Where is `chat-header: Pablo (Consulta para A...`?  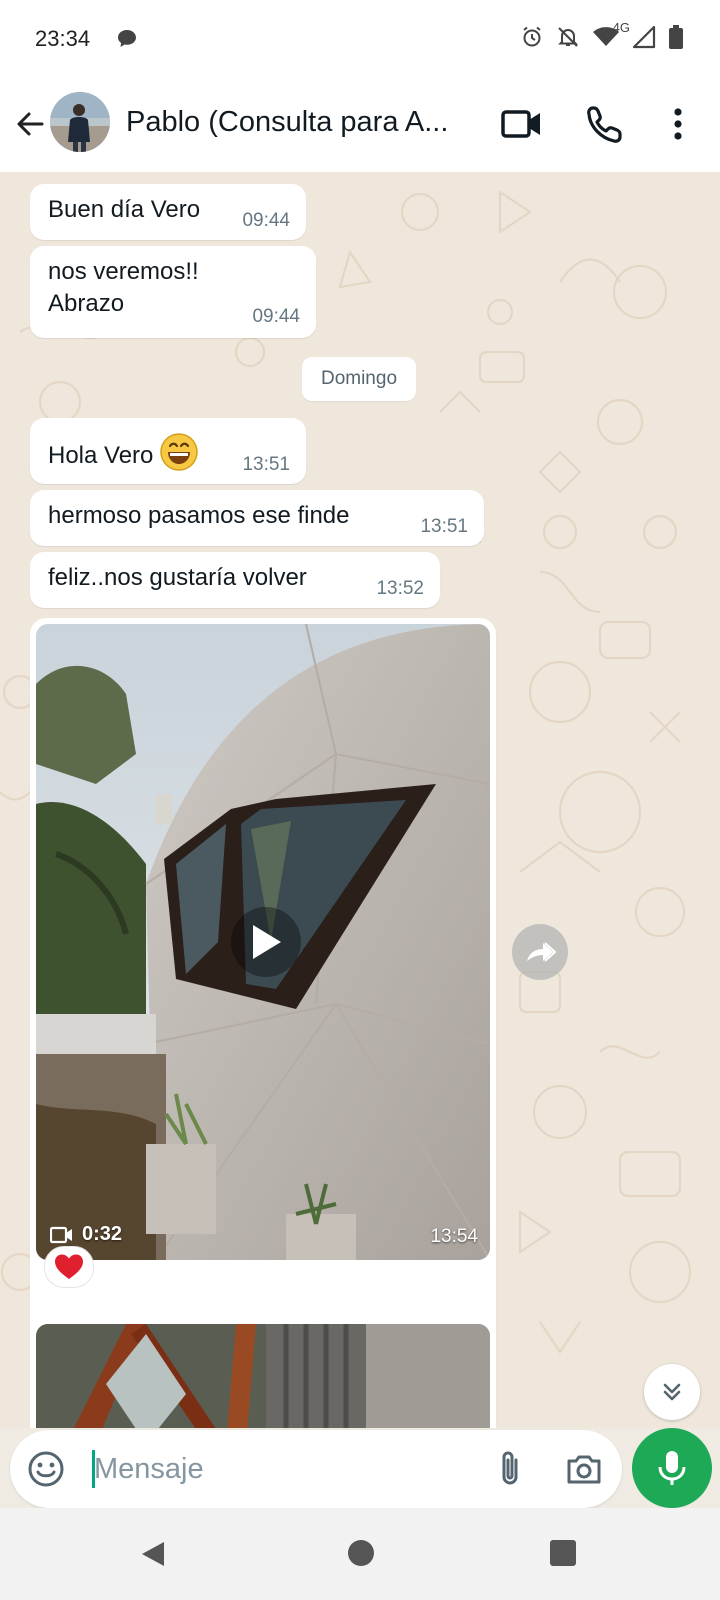
chat-header: Pablo (Consulta para A... is located at coordinates (360, 124).